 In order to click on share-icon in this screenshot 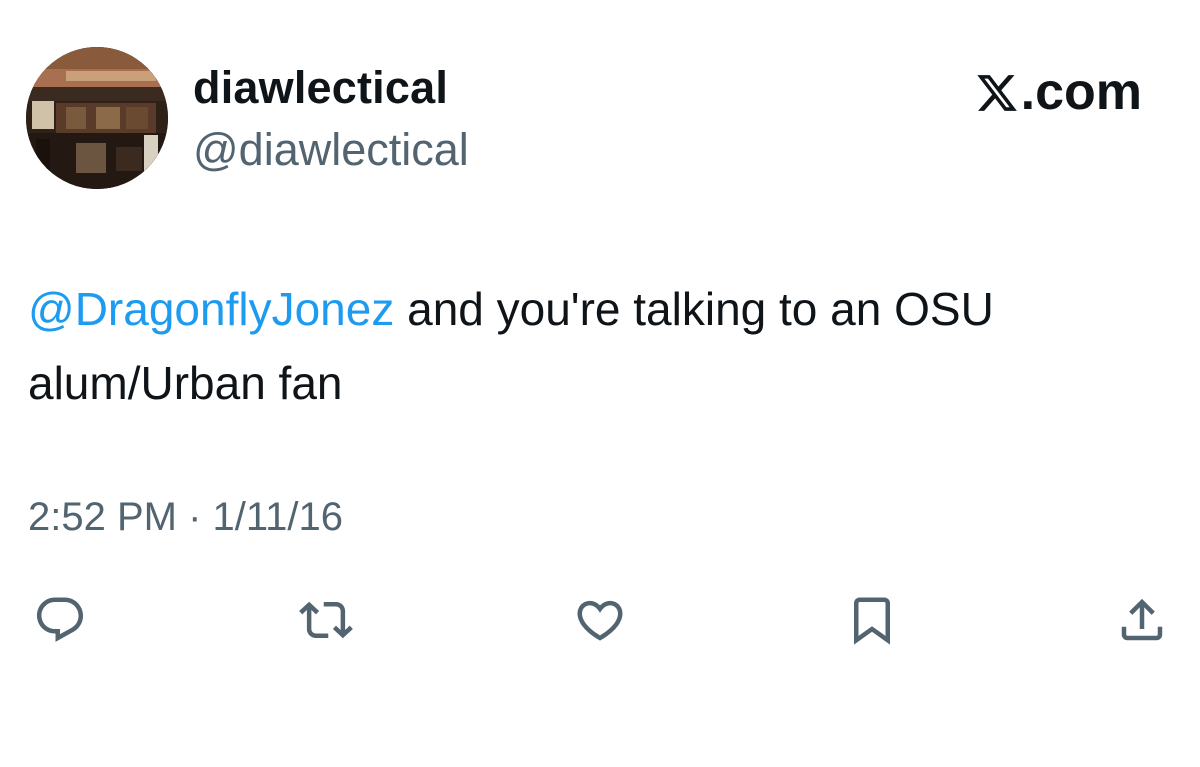, I will do `click(1142, 619)`.